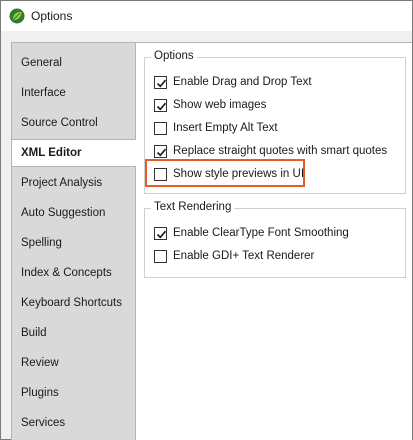  What do you see at coordinates (74, 393) in the screenshot?
I see `sidebar-item-plugins: Plugins` at bounding box center [74, 393].